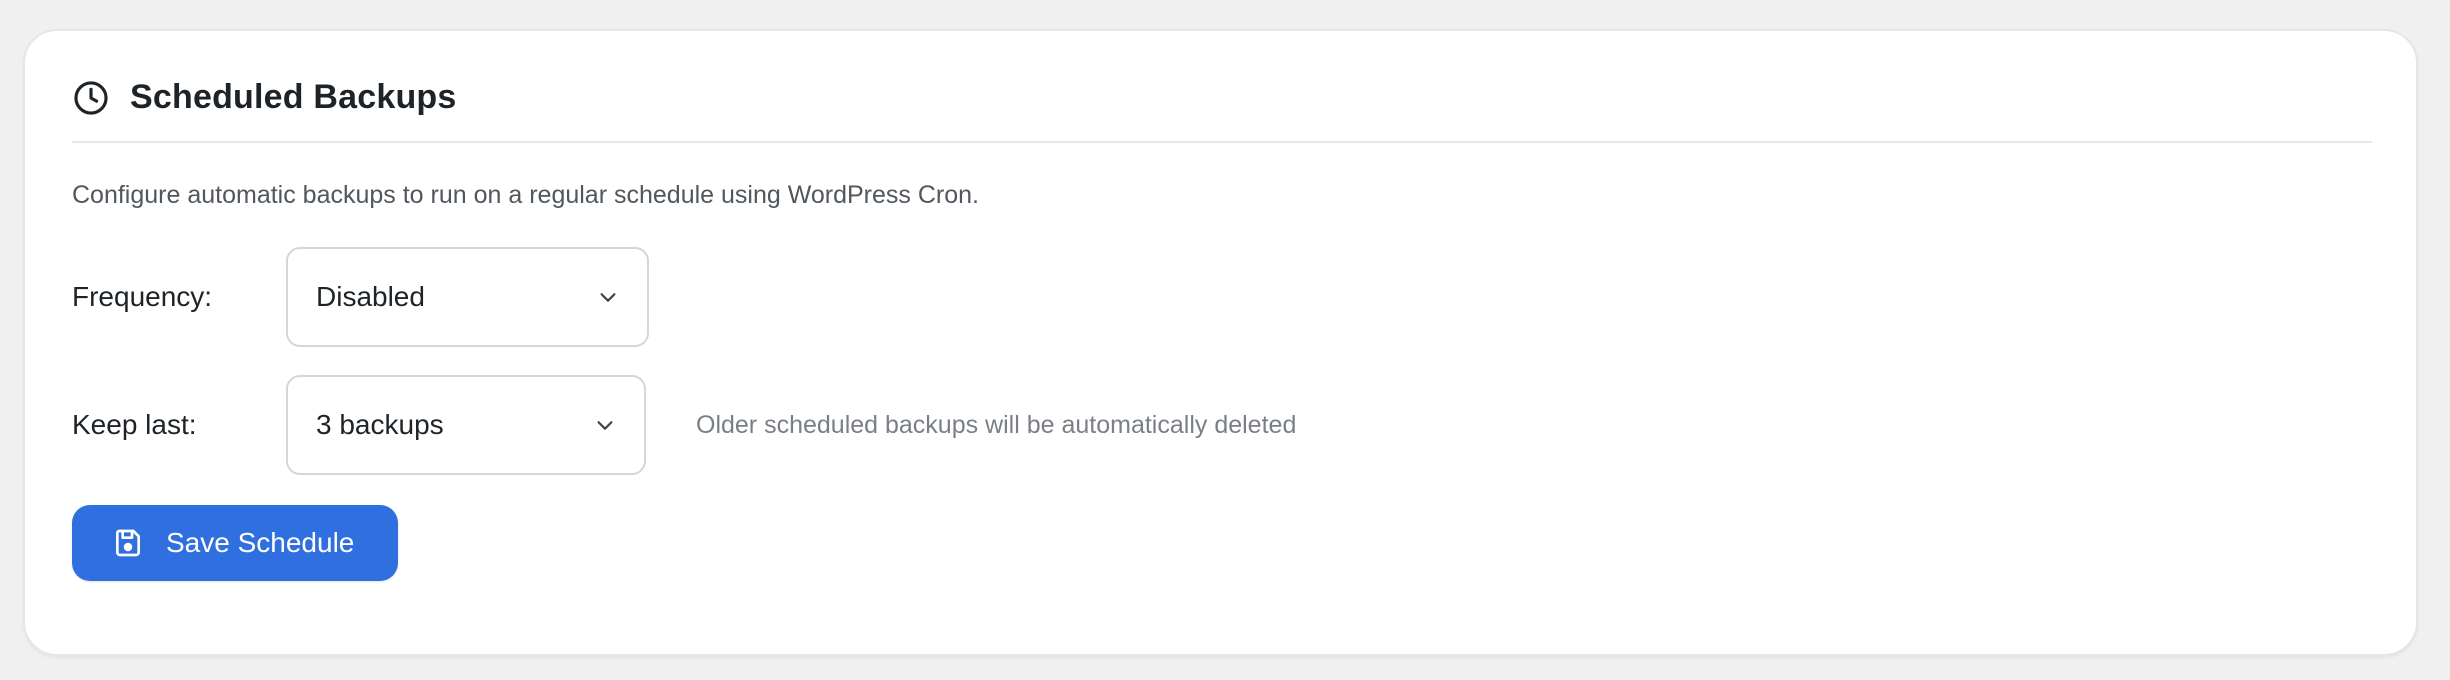 This screenshot has height=680, width=2450. I want to click on header-divider, so click(1222, 142).